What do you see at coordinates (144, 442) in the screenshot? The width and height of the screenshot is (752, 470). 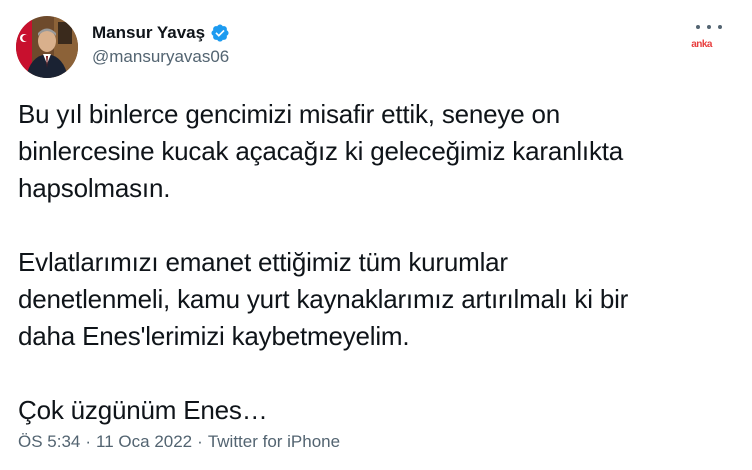 I see `tweet-date: 11 Oca 2022` at bounding box center [144, 442].